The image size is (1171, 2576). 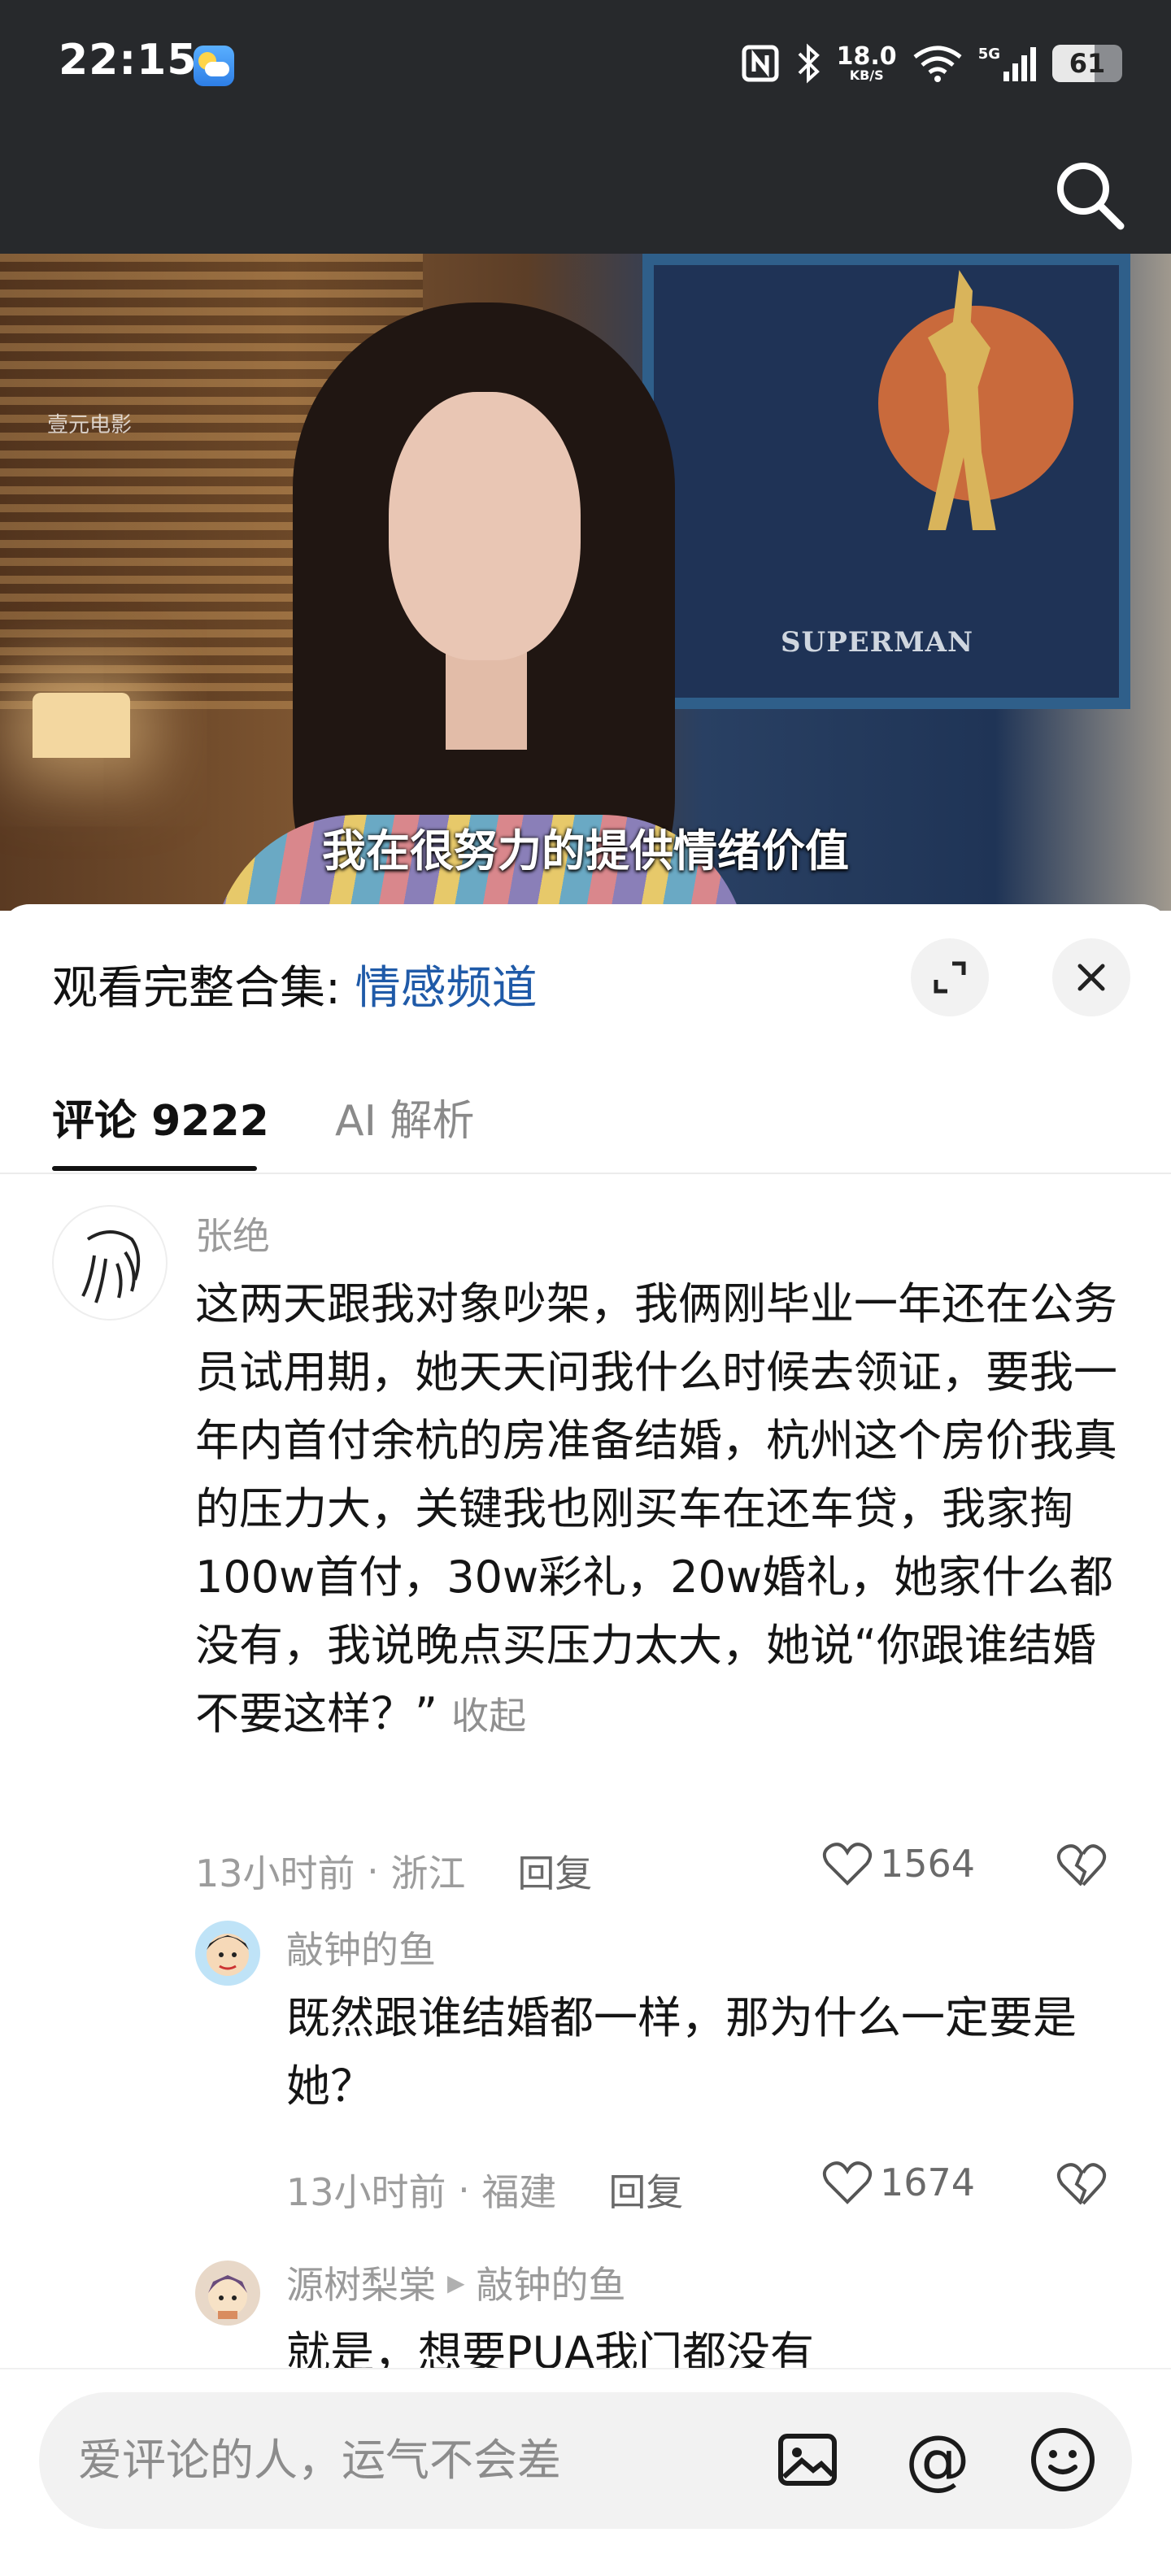 What do you see at coordinates (585, 1119) in the screenshot?
I see `panel-tabs: 评论 9222 AI 解析` at bounding box center [585, 1119].